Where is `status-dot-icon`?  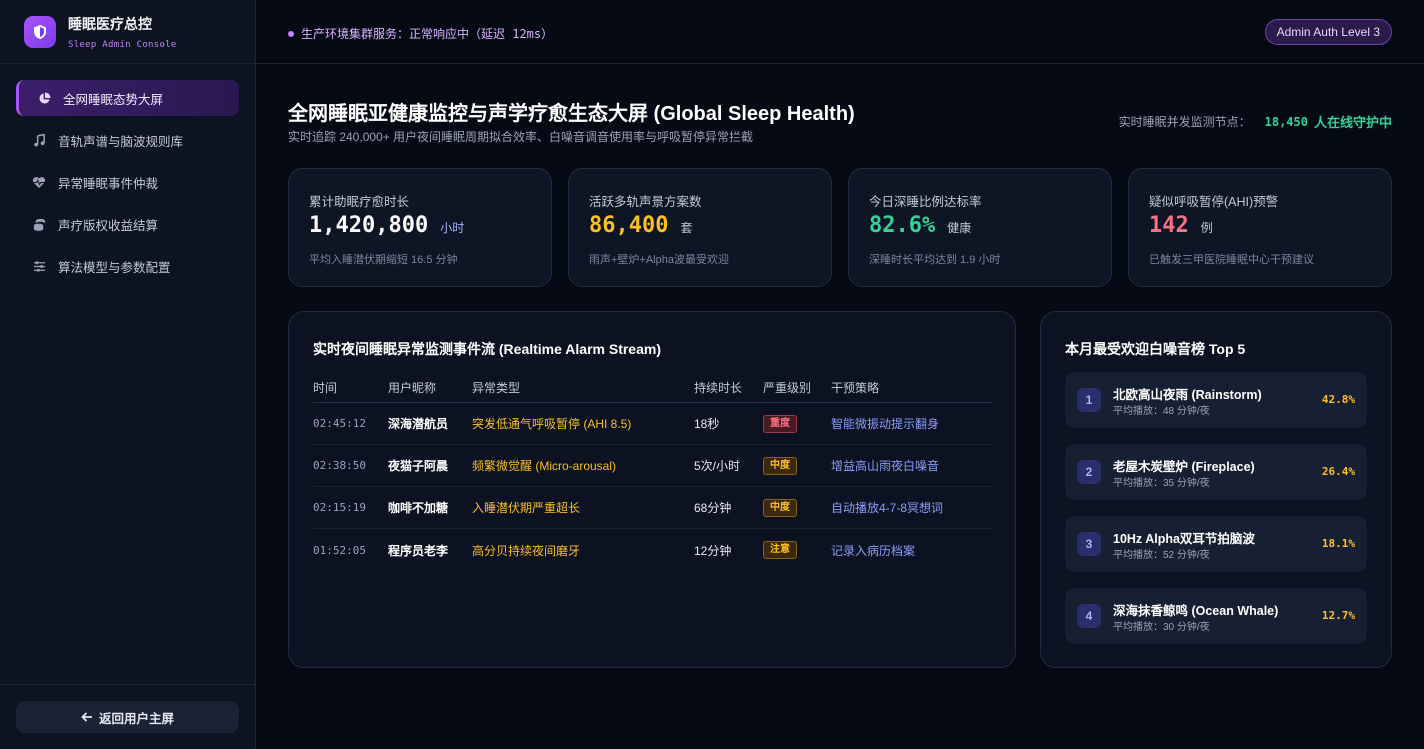 status-dot-icon is located at coordinates (291, 33).